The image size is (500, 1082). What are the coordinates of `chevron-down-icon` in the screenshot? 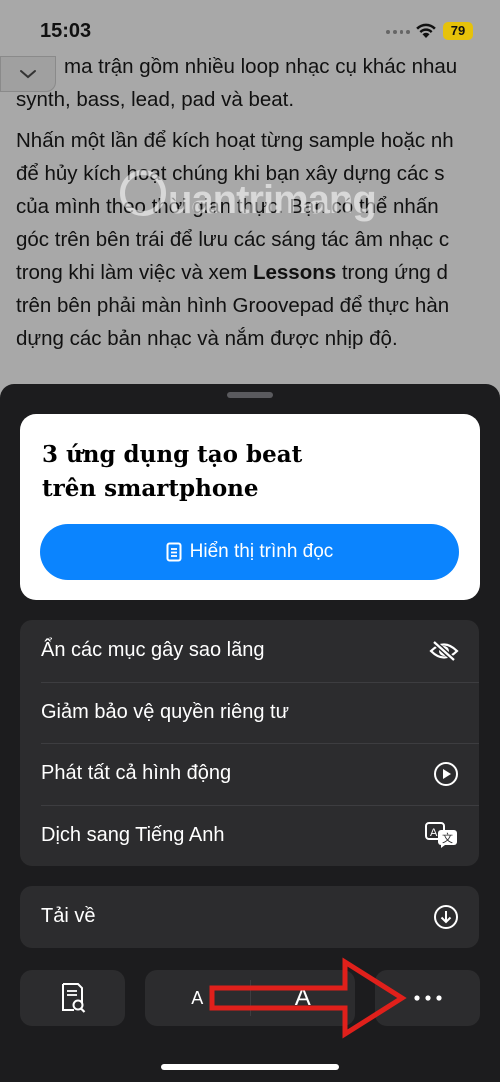 It's located at (28, 74).